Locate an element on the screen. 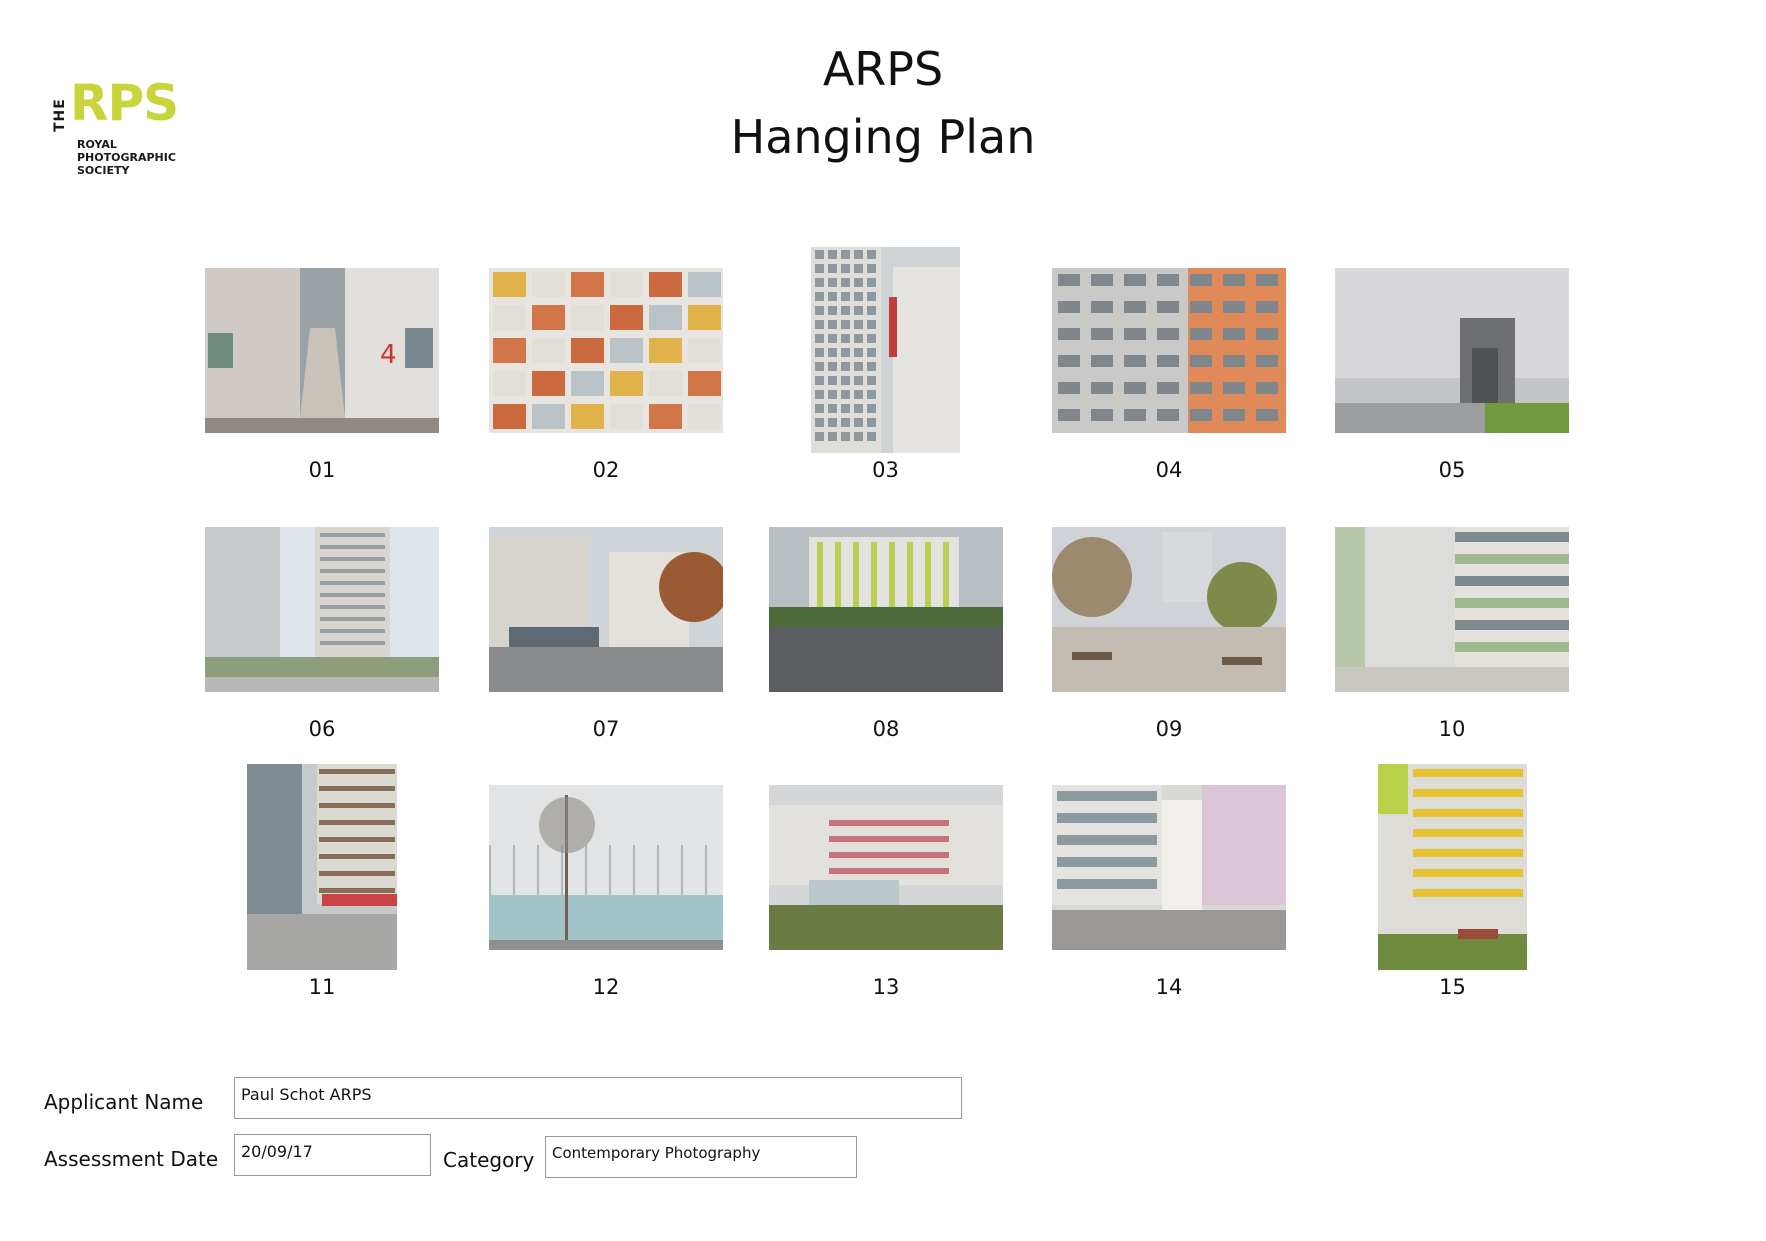 The image size is (1766, 1241). category-field: Contemporary Photography is located at coordinates (701, 1157).